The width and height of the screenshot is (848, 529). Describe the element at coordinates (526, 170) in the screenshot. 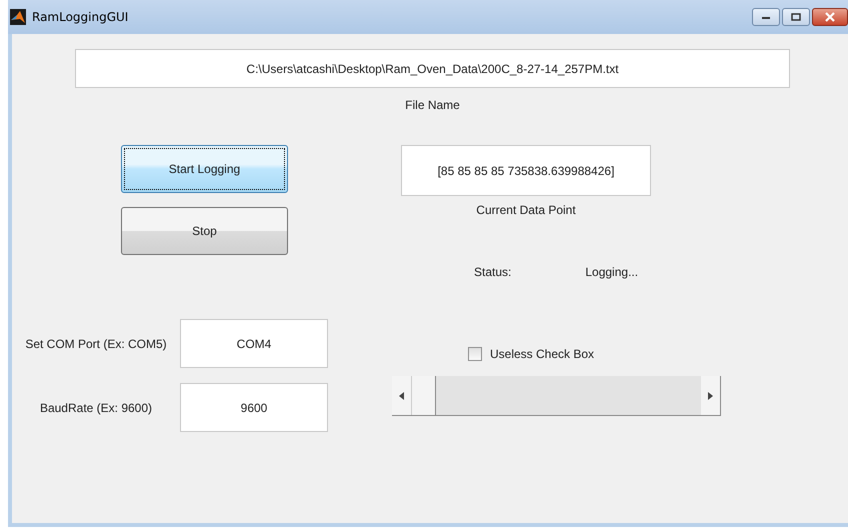

I see `current-data-point-field: [85 85 85 85 735838.639988426]` at that location.